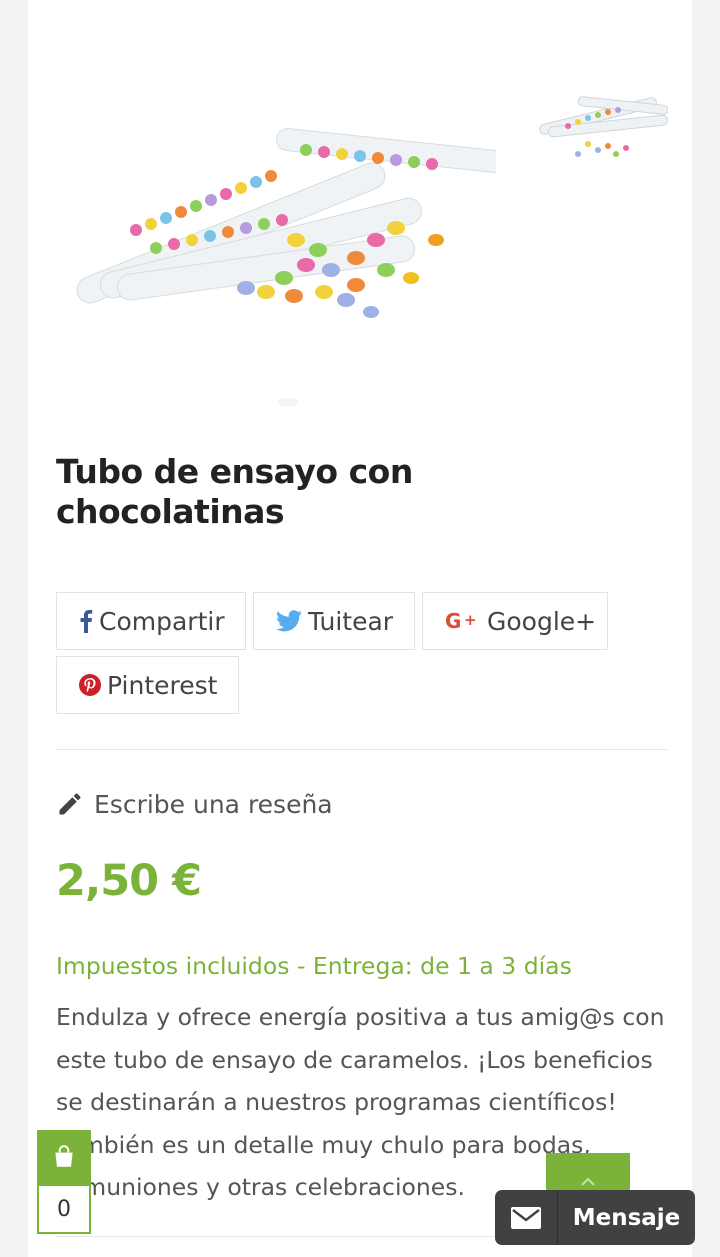 The height and width of the screenshot is (1257, 720). I want to click on facebook-share-label: Compartir, so click(162, 621).